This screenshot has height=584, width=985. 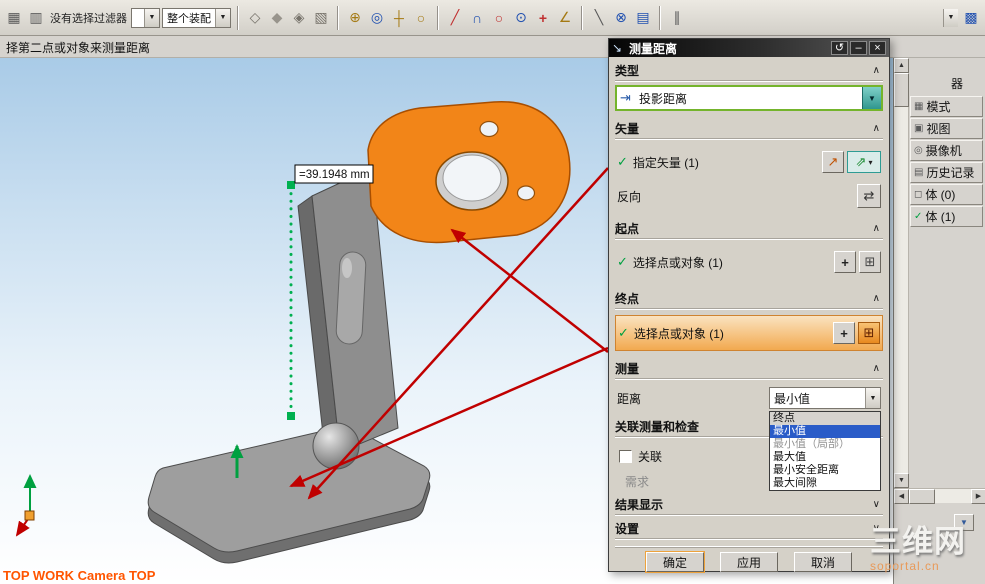 What do you see at coordinates (864, 162) in the screenshot?
I see `vector-list-button: ⇗ ▾` at bounding box center [864, 162].